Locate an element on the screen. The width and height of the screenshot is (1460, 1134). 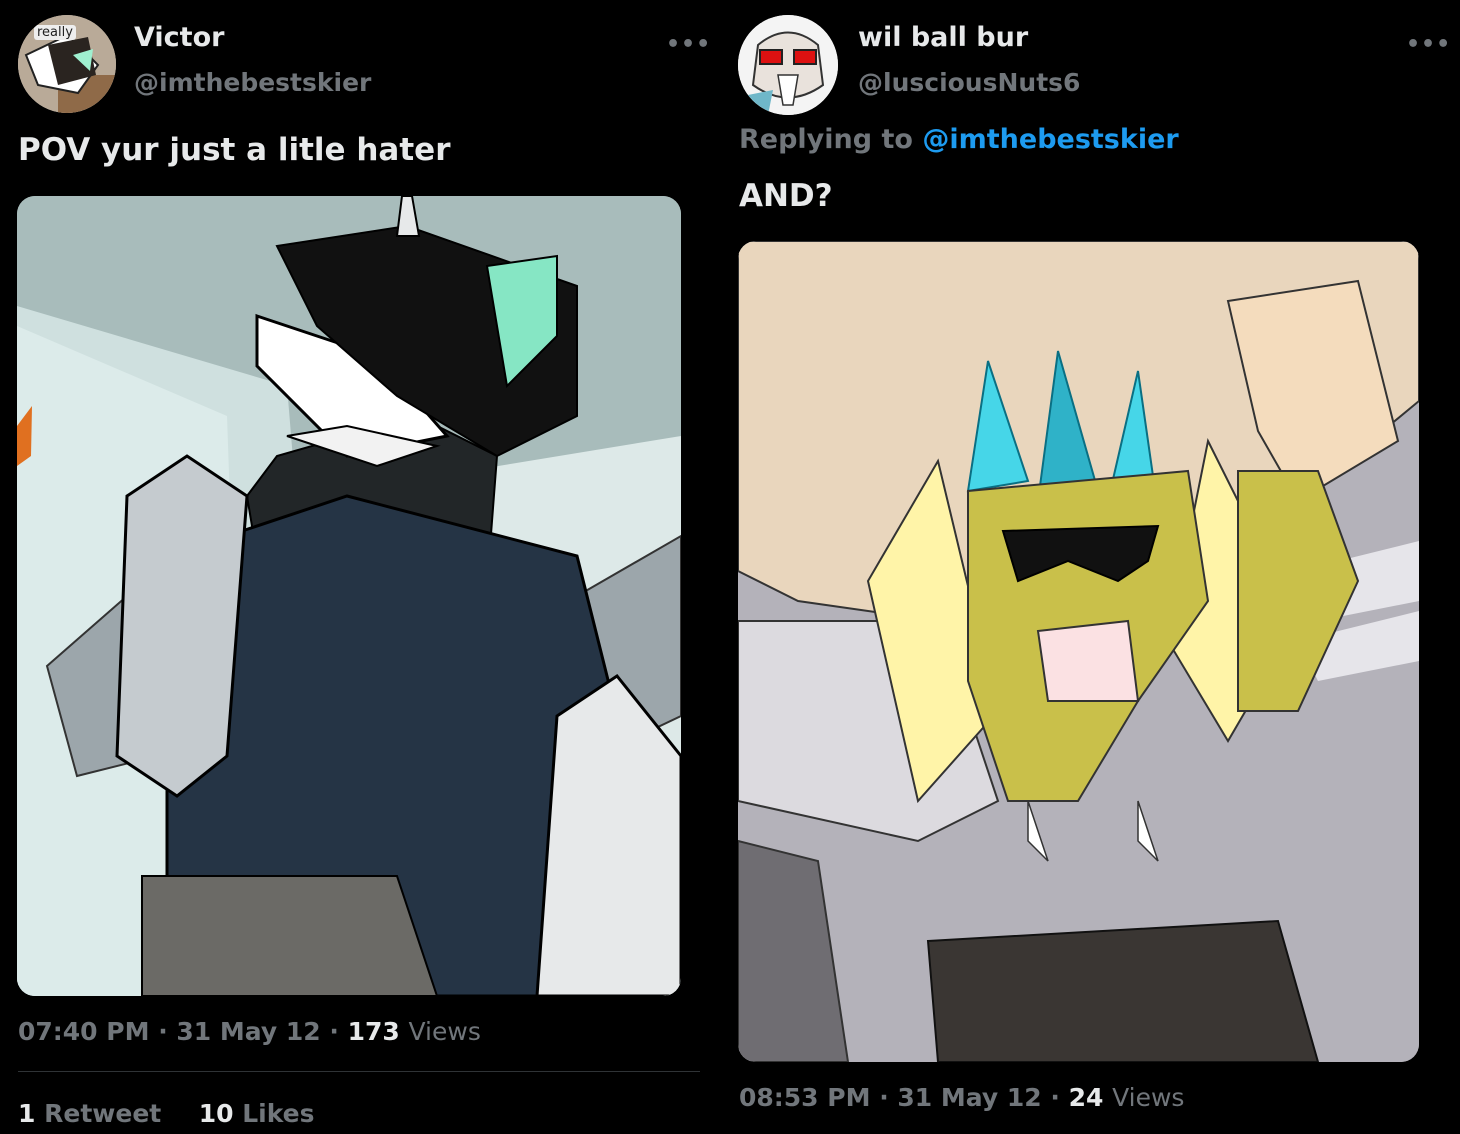
views-count: 24 is located at coordinates (1086, 1097).